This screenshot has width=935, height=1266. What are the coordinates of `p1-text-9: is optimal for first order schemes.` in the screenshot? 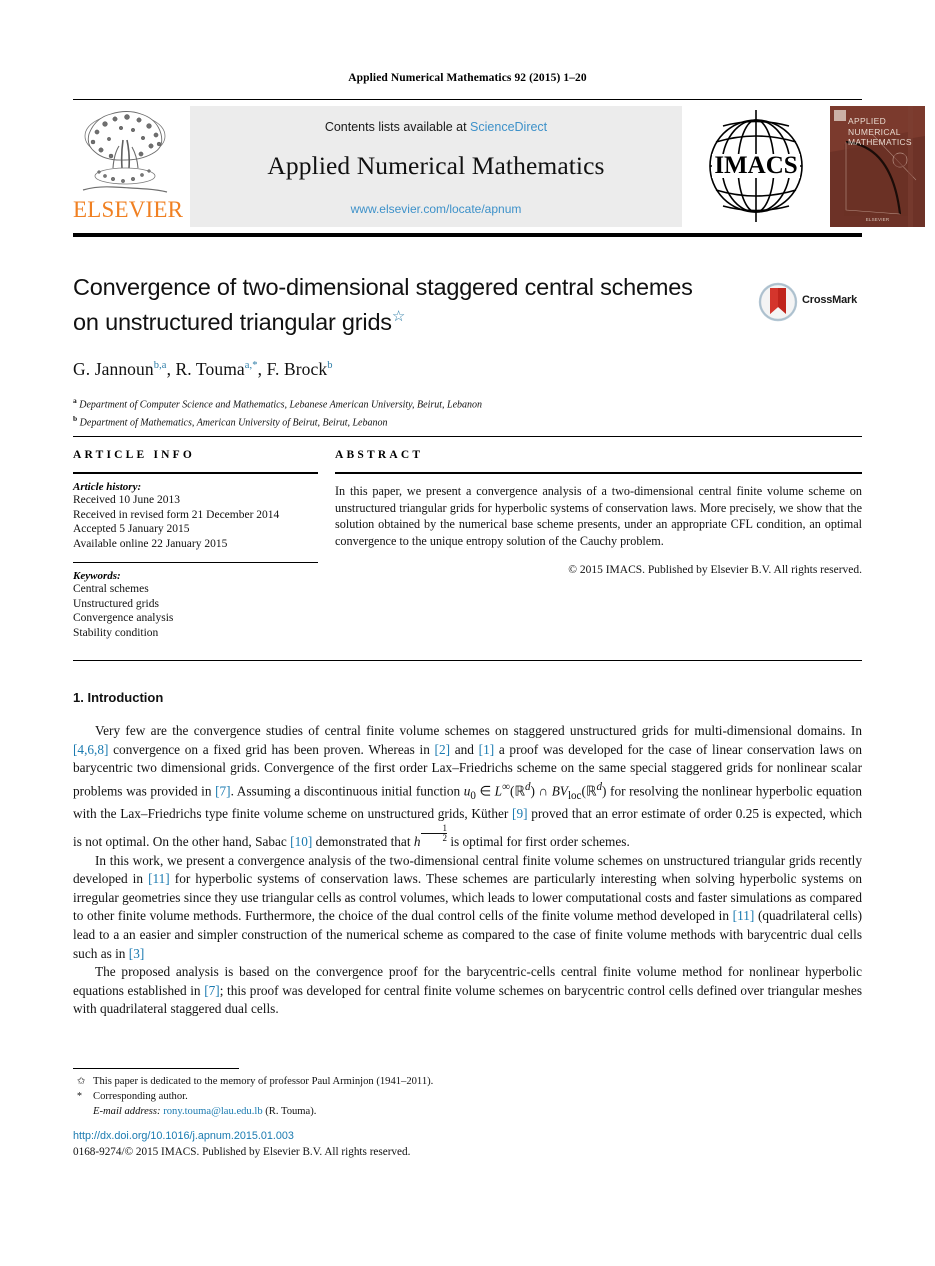 It's located at (538, 842).